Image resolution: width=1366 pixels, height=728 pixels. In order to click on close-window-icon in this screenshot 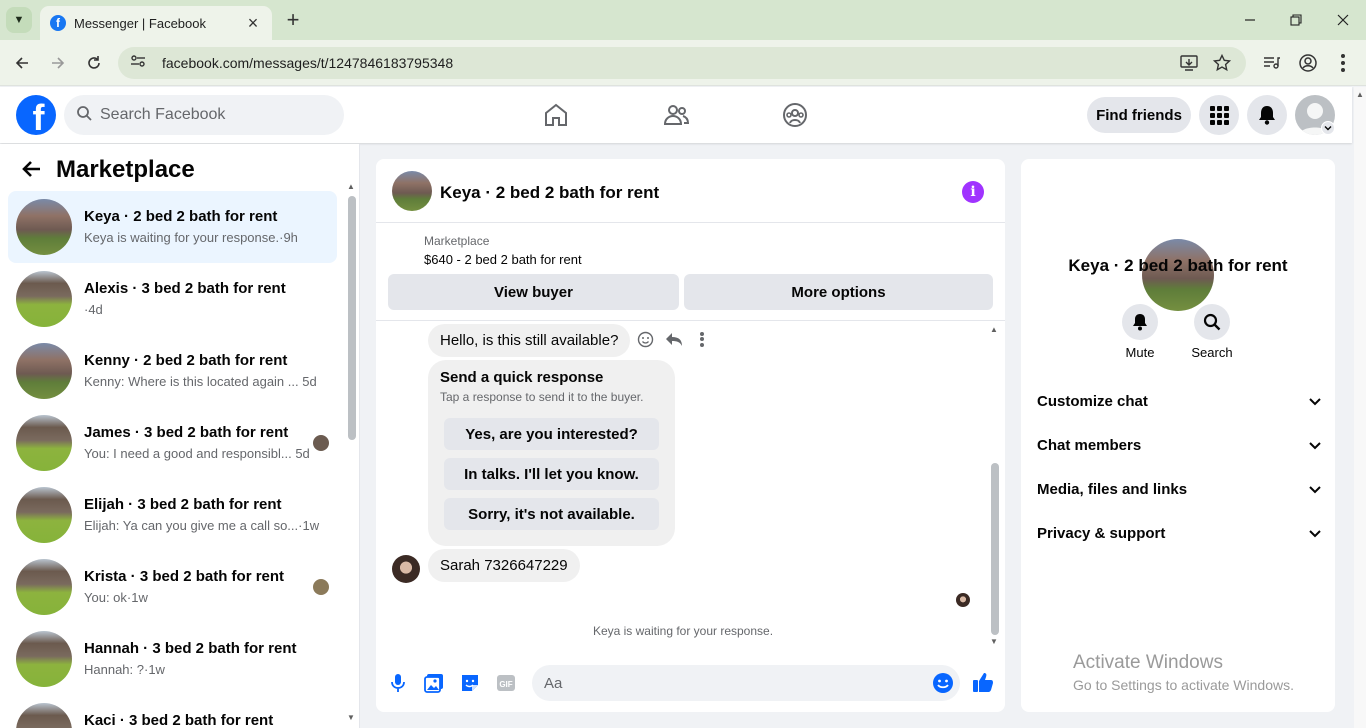, I will do `click(1343, 20)`.